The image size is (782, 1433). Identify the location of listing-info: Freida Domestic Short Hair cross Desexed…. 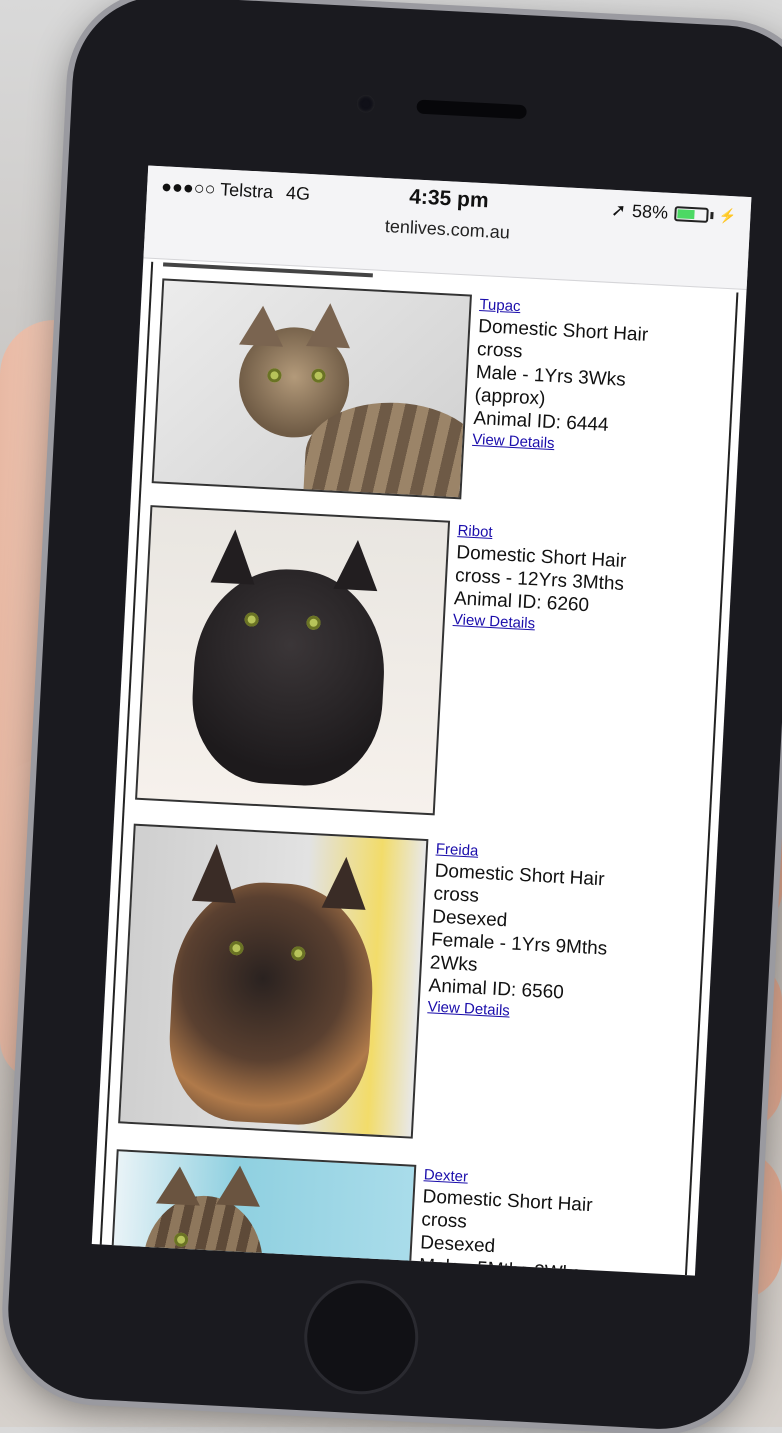
(532, 933).